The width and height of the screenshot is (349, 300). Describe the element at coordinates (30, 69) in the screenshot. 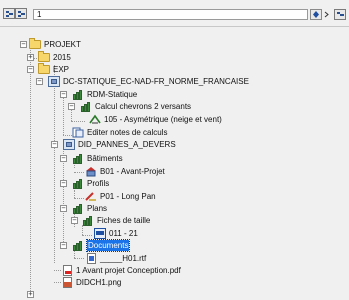

I see `collapse-exp-toggle: −` at that location.